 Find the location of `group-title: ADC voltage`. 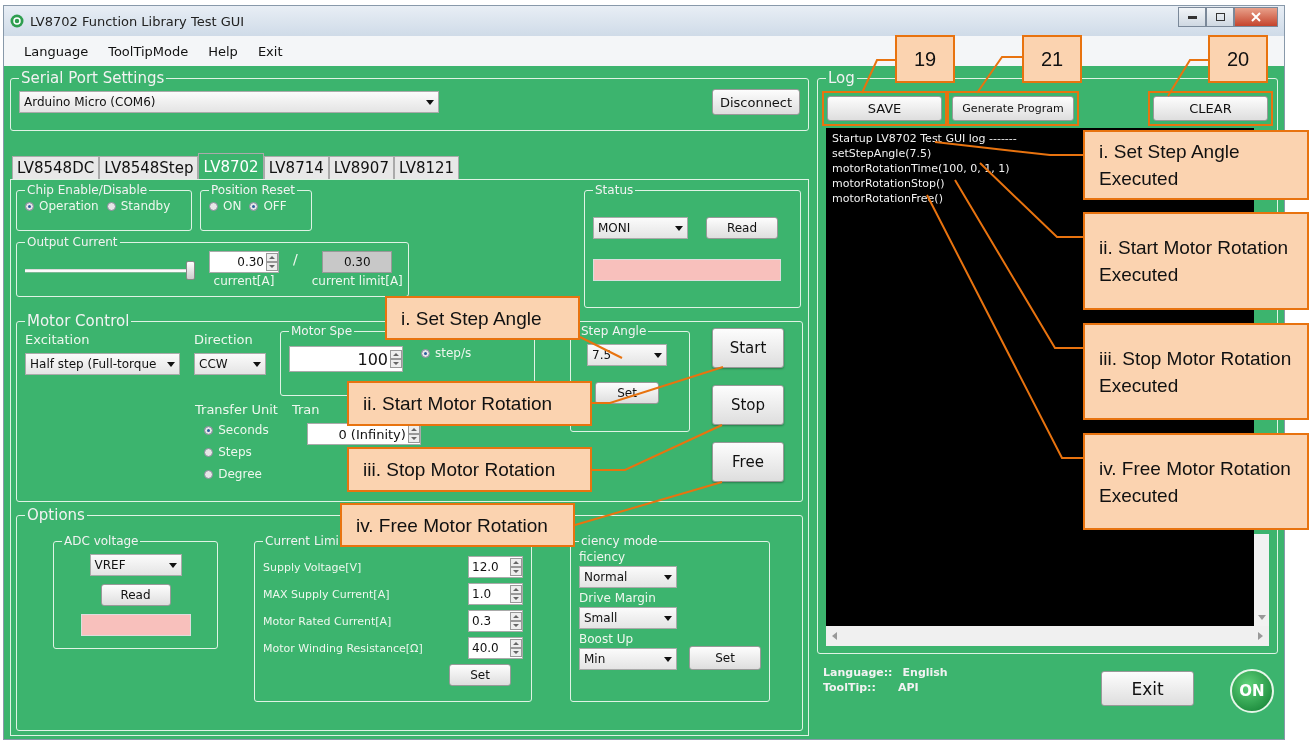

group-title: ADC voltage is located at coordinates (101, 541).